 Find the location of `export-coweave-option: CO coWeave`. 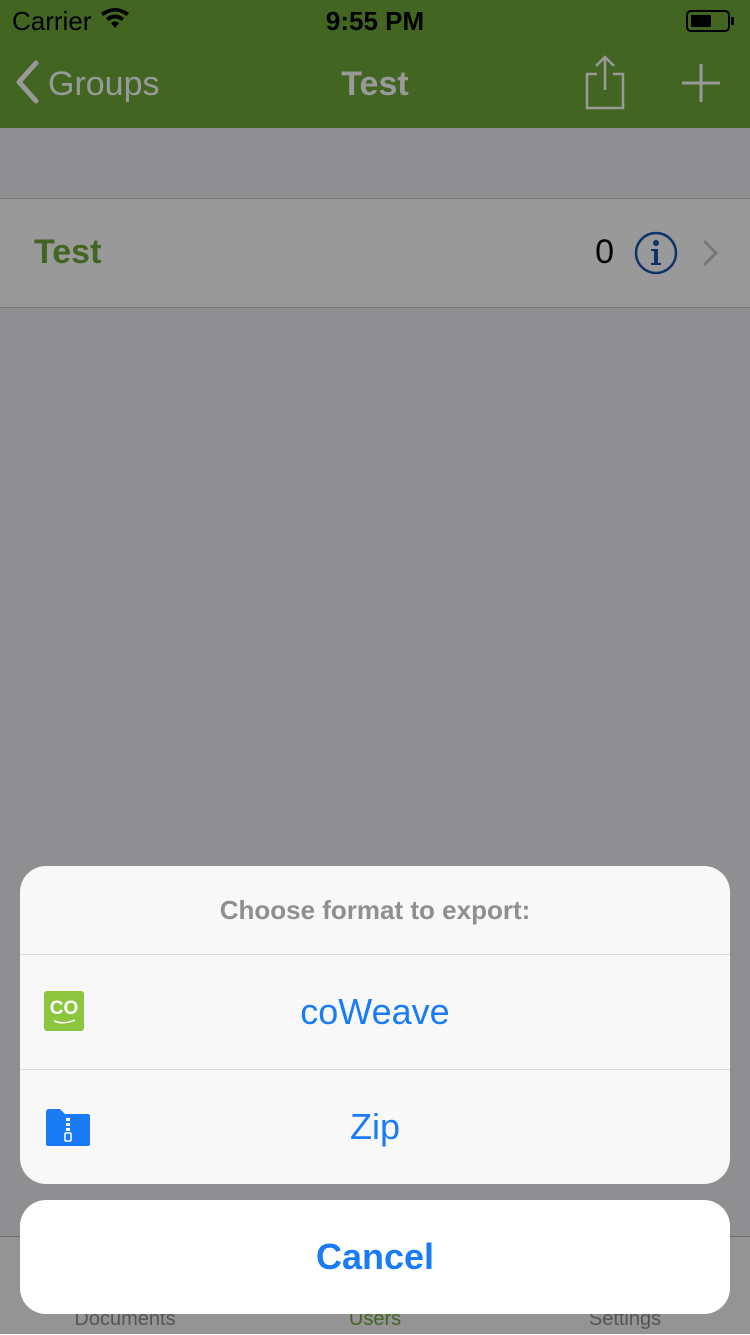

export-coweave-option: CO coWeave is located at coordinates (375, 1012).